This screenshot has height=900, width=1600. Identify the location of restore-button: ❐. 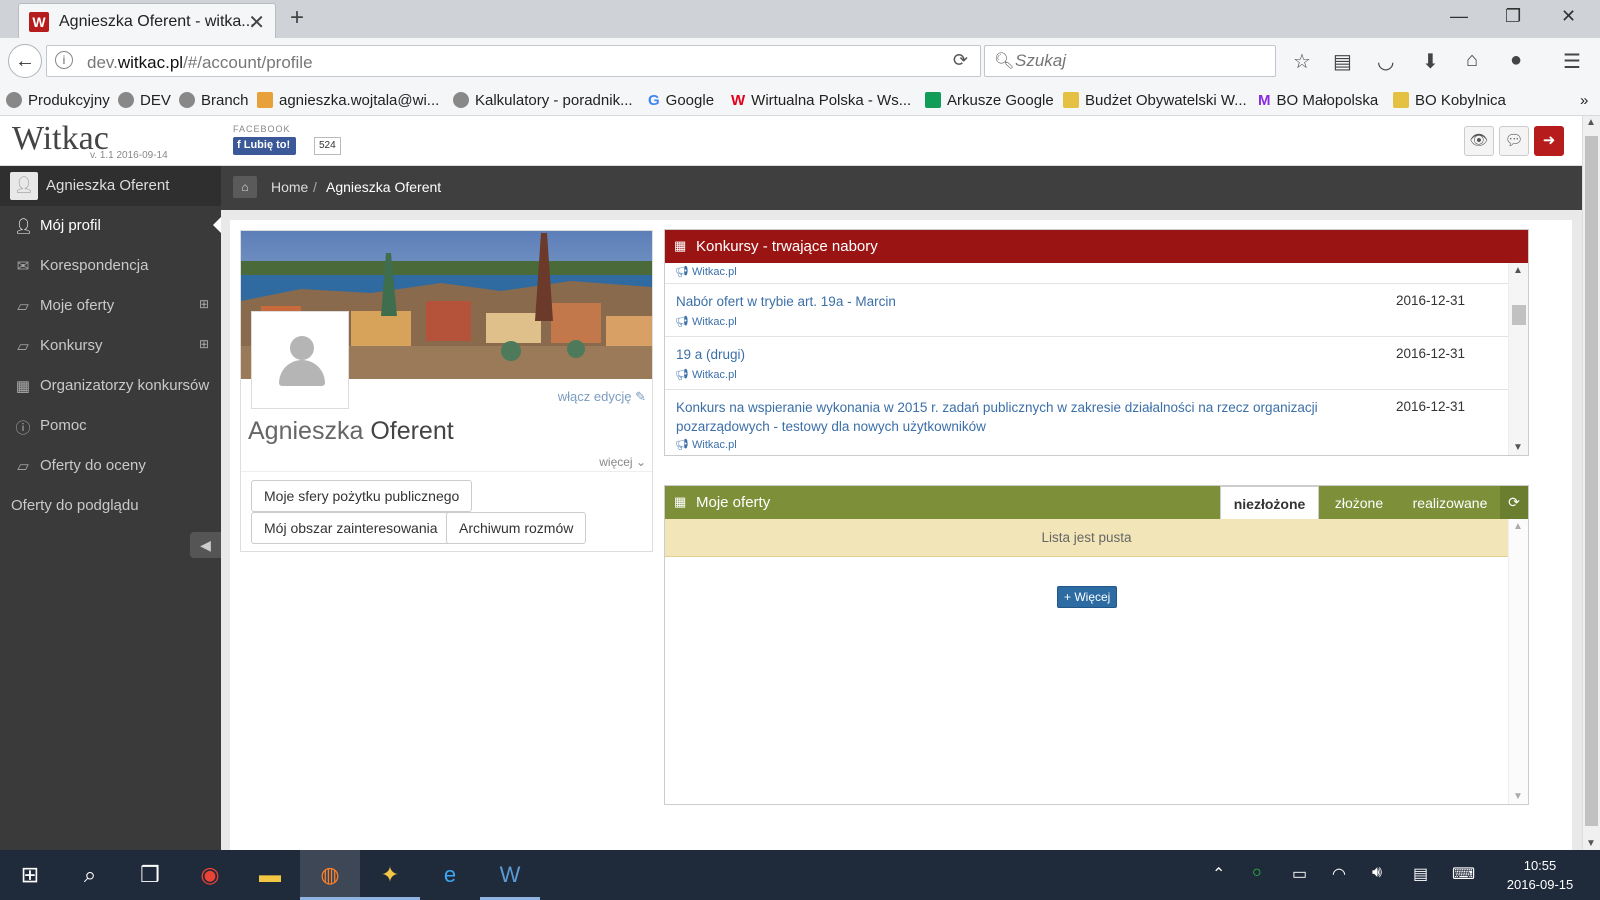
(1513, 16).